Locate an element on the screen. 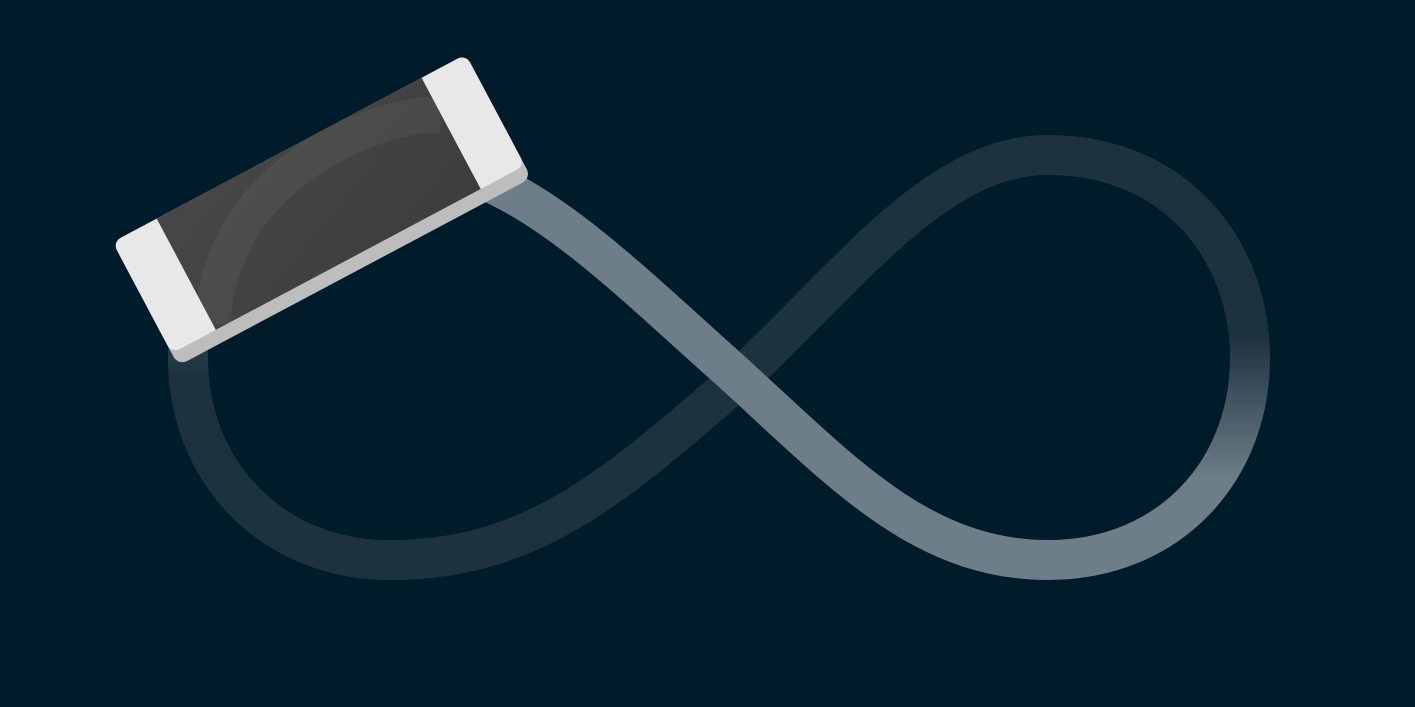 Image resolution: width=1415 pixels, height=707 pixels. phone-illustration is located at coordinates (321, 210).